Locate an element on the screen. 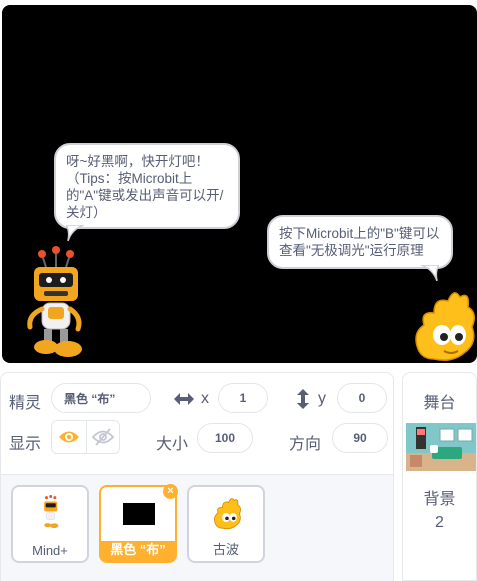 This screenshot has width=477, height=581. eye-slash-icon is located at coordinates (102, 437).